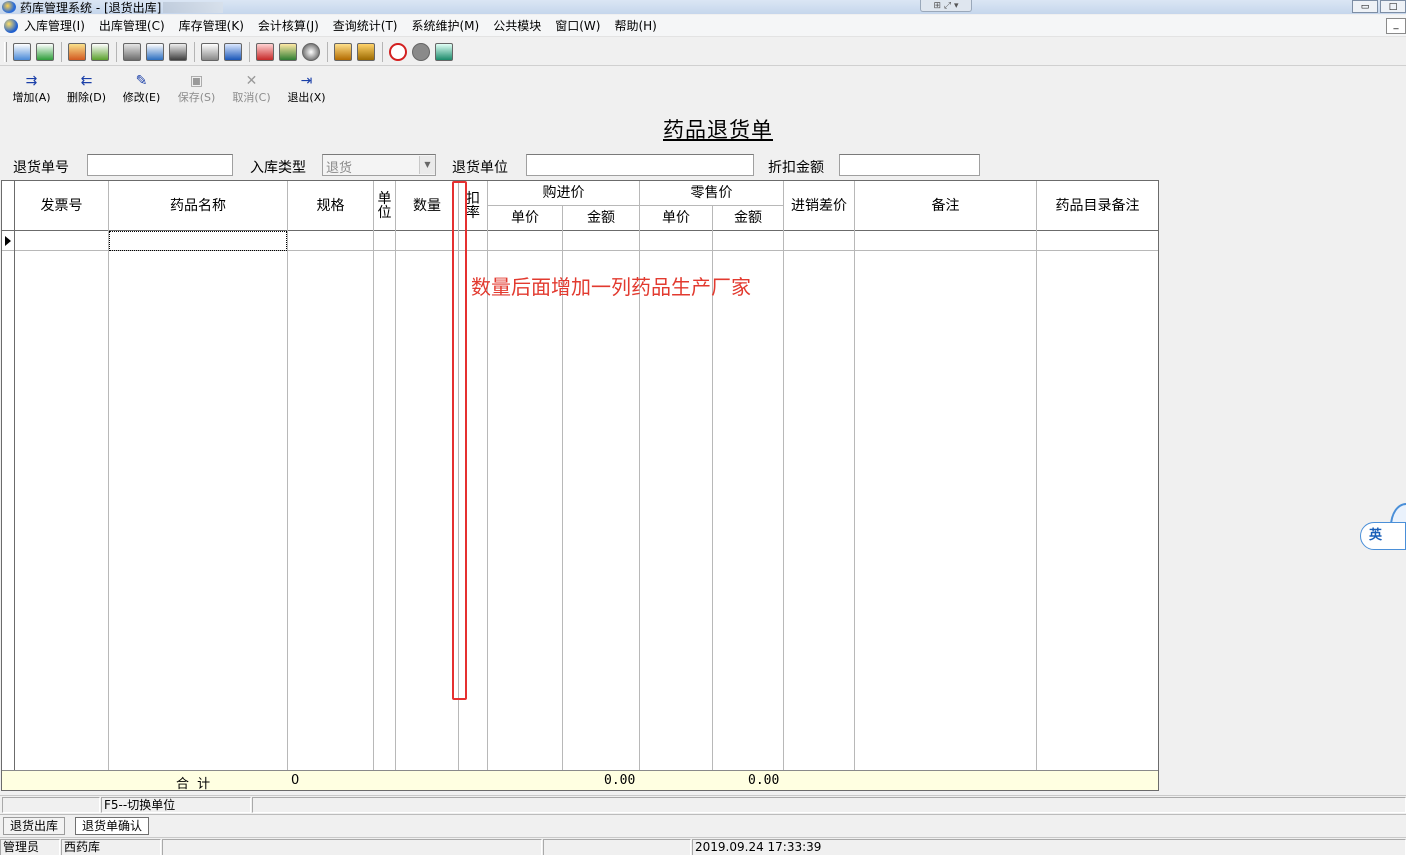 The height and width of the screenshot is (855, 1406). What do you see at coordinates (251, 97) in the screenshot?
I see `cancel-button-label: 取消(C)` at bounding box center [251, 97].